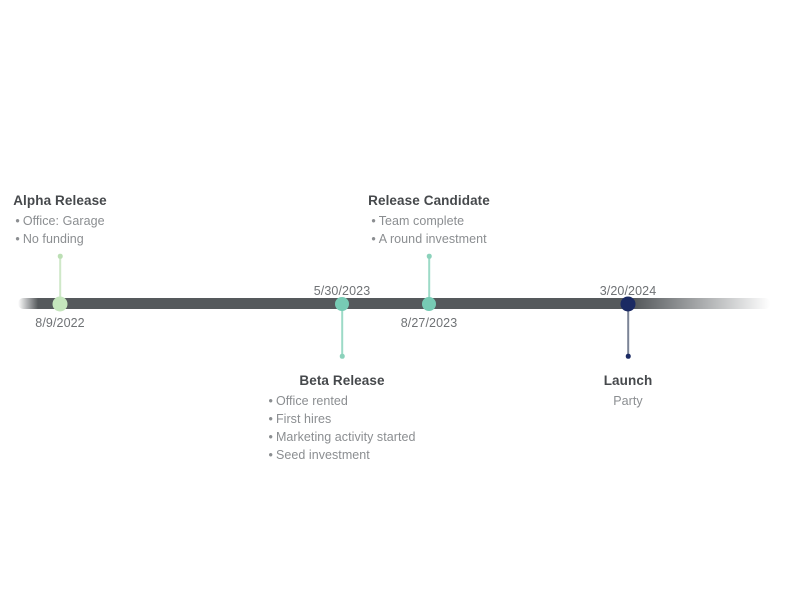 The width and height of the screenshot is (800, 600). Describe the element at coordinates (342, 329) in the screenshot. I see `connector-line-beta-release` at that location.